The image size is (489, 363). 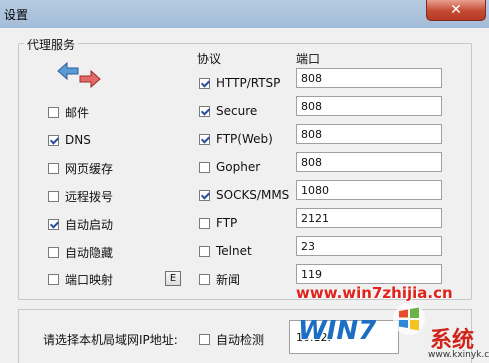 What do you see at coordinates (53, 224) in the screenshot?
I see `auto-start-checkbox` at bounding box center [53, 224].